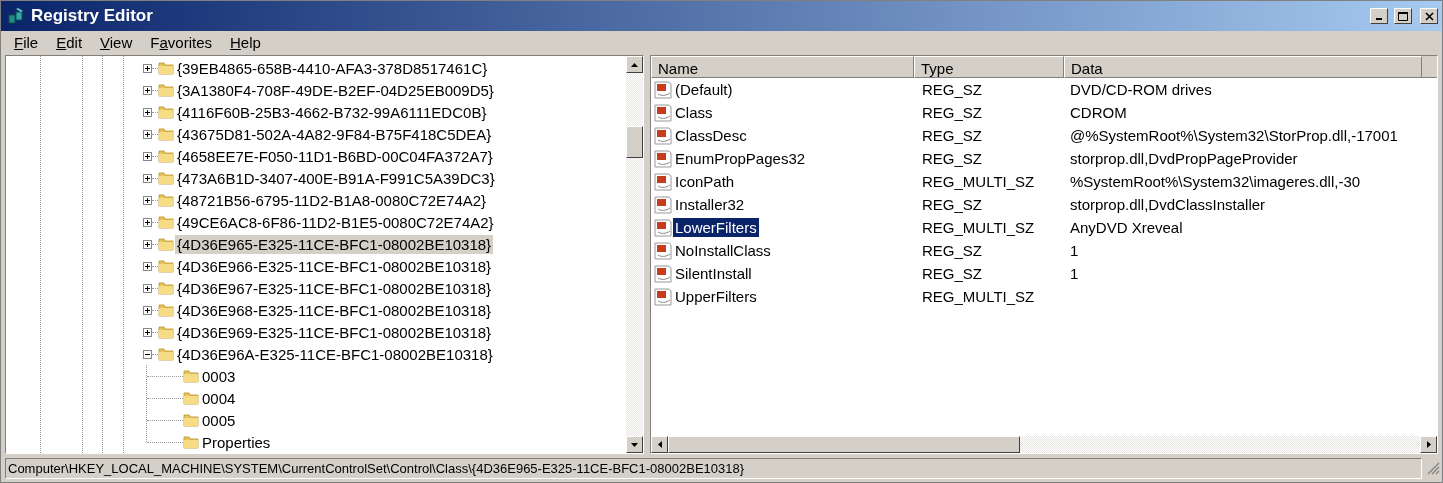 The width and height of the screenshot is (1443, 483). Describe the element at coordinates (332, 112) in the screenshot. I see `tree-item: {4116F60B-25B3-4662-B732-99A6111EDC0B}` at that location.